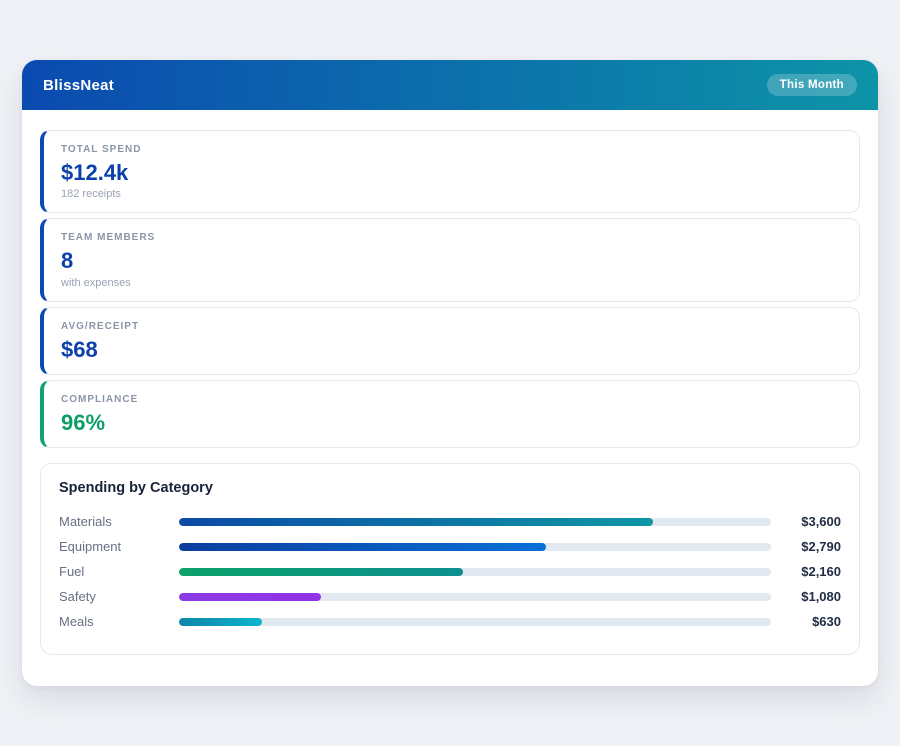 The width and height of the screenshot is (900, 746). What do you see at coordinates (76, 622) in the screenshot?
I see `category-label: Meals` at bounding box center [76, 622].